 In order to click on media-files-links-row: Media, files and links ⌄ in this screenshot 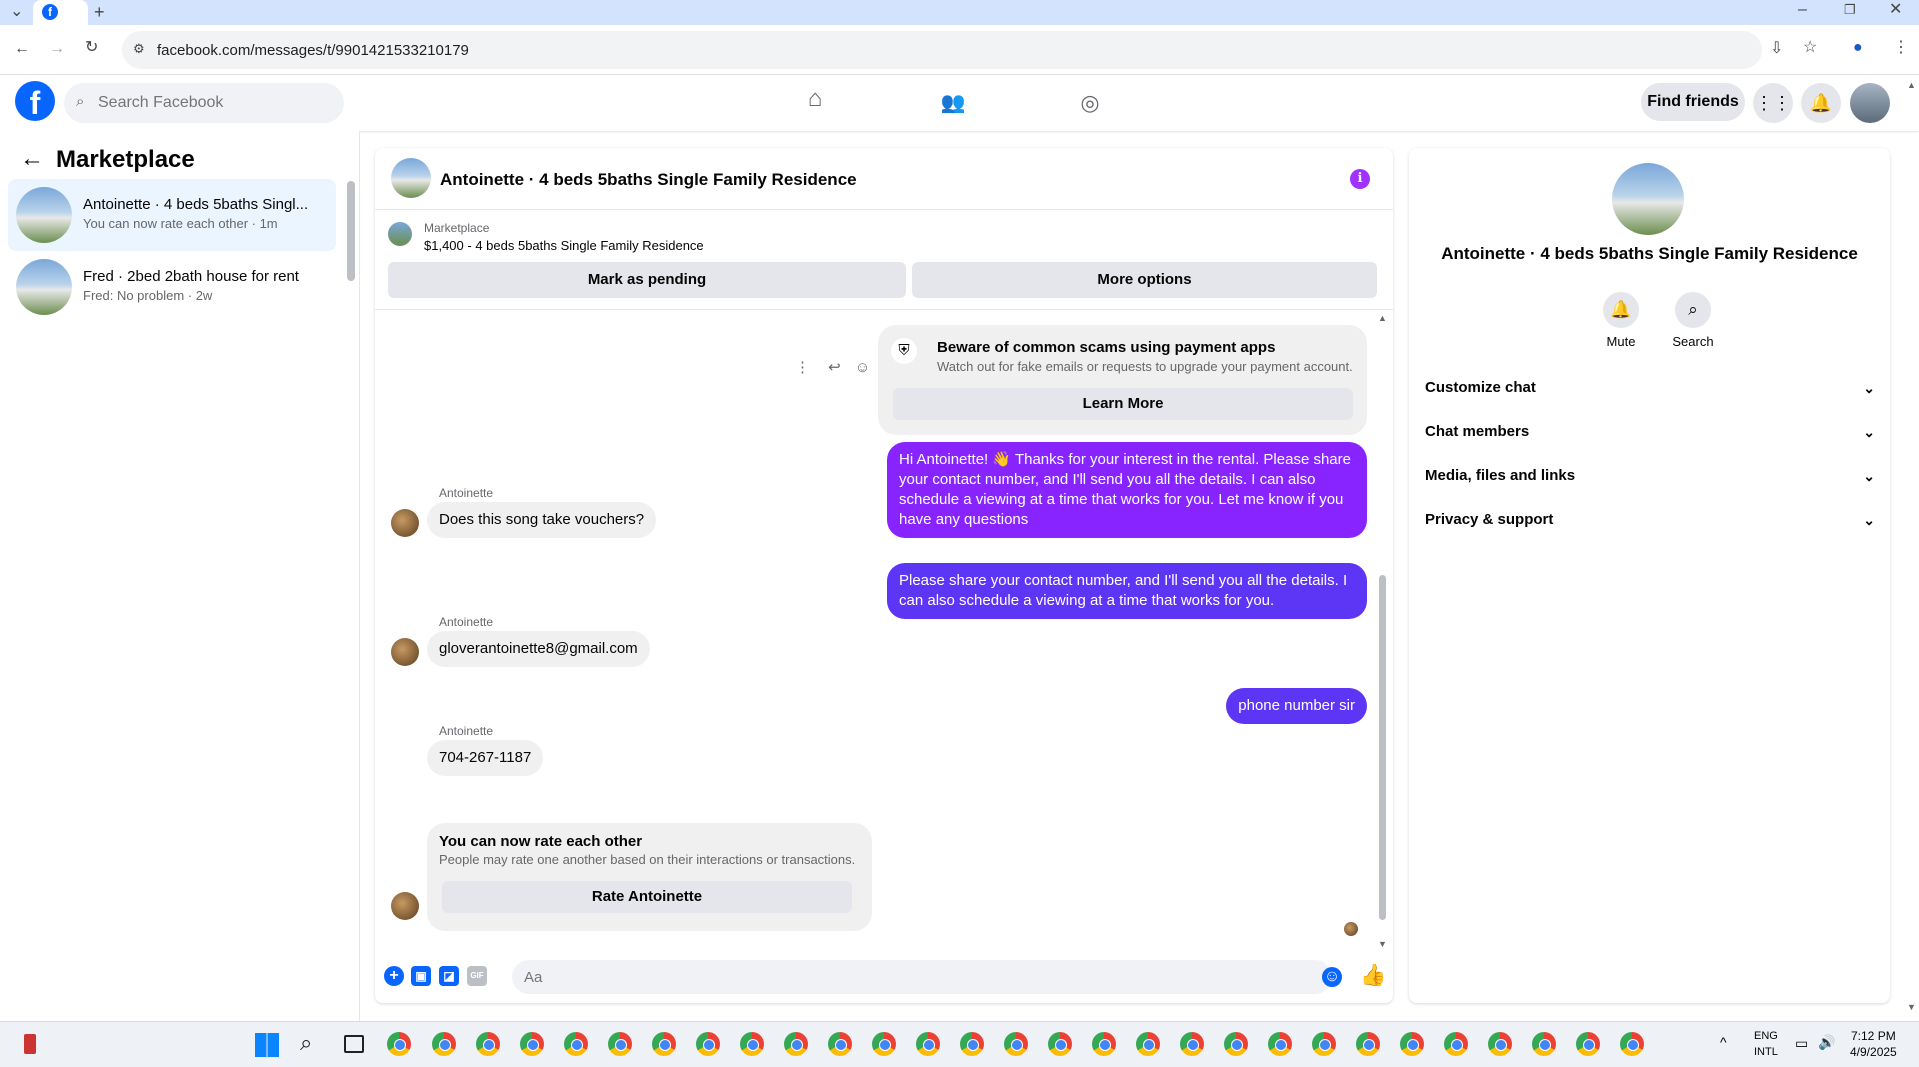, I will do `click(1650, 476)`.